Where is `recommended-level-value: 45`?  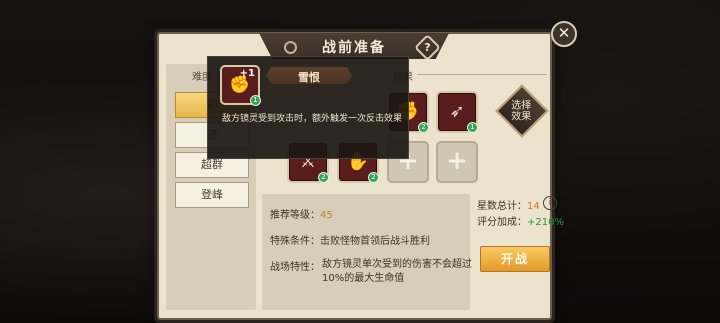
recommended-level-value: 45 is located at coordinates (326, 215).